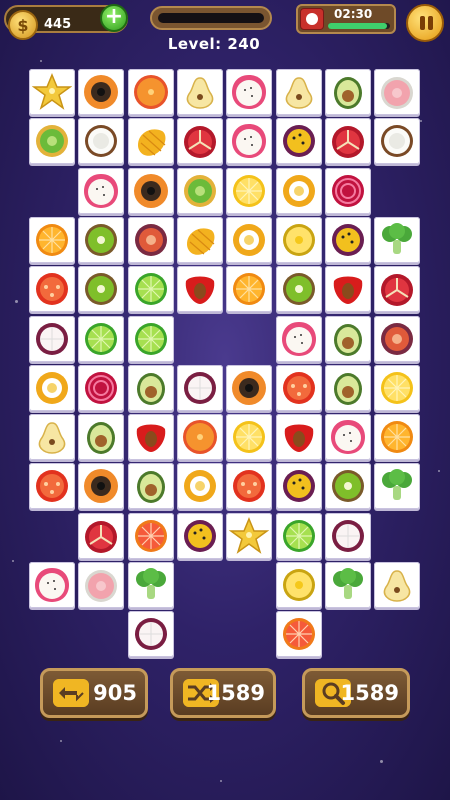 The height and width of the screenshot is (800, 450). I want to click on grapefruit-icon, so click(299, 634).